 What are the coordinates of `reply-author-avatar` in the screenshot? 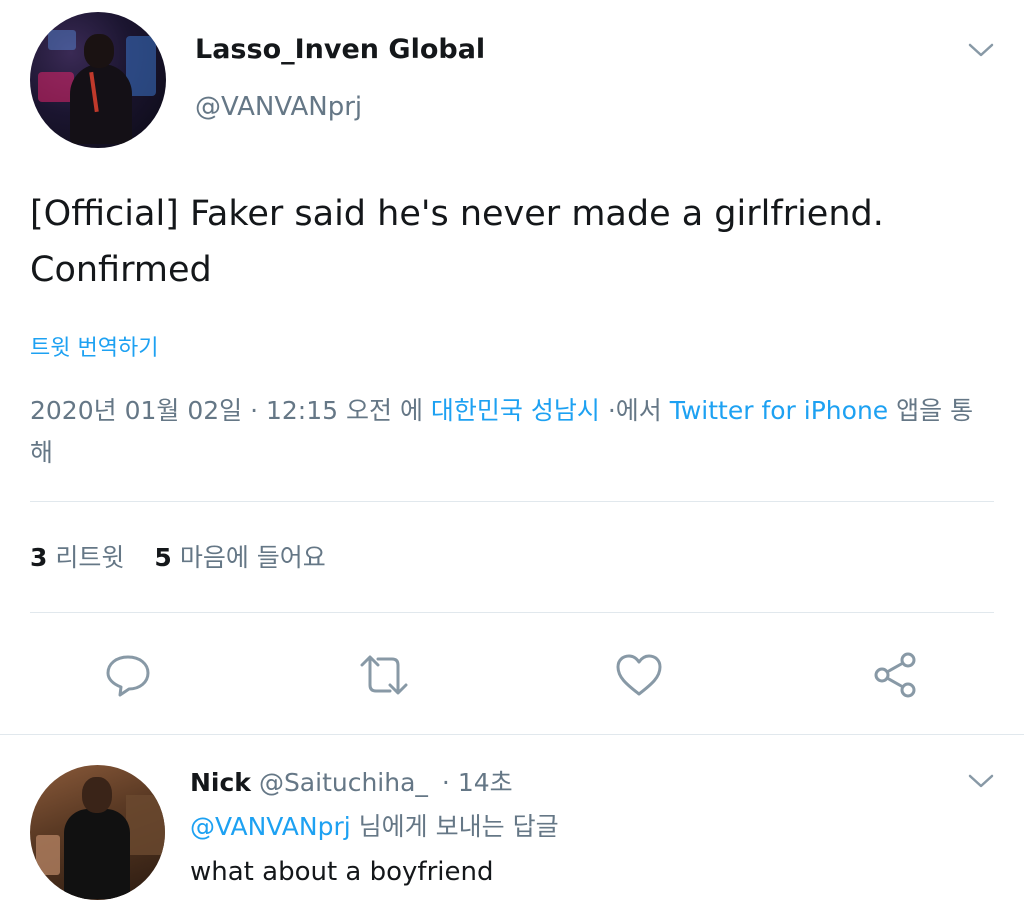 It's located at (97, 832).